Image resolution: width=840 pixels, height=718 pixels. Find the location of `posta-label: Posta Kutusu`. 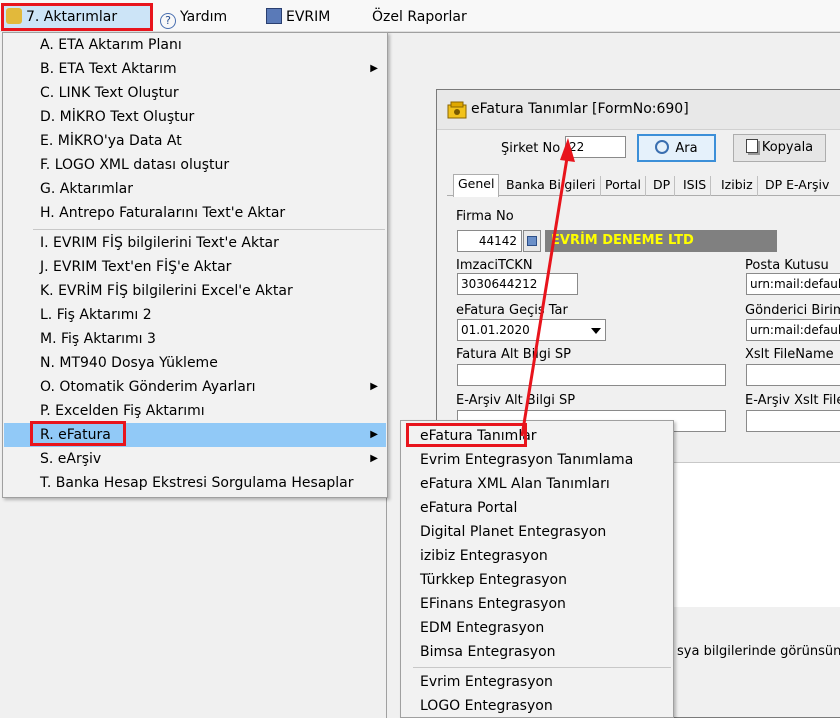

posta-label: Posta Kutusu is located at coordinates (787, 265).